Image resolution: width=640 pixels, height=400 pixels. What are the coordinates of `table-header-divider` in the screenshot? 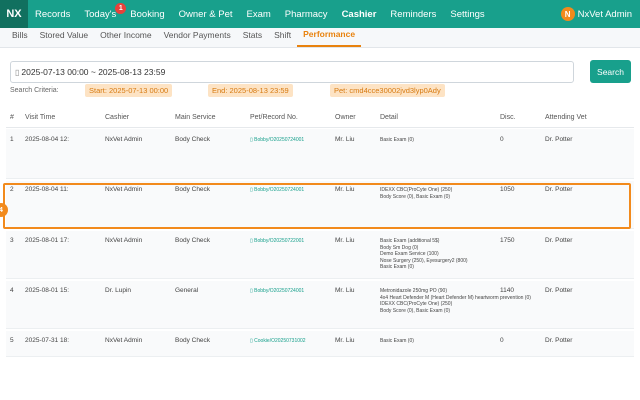 It's located at (320, 127).